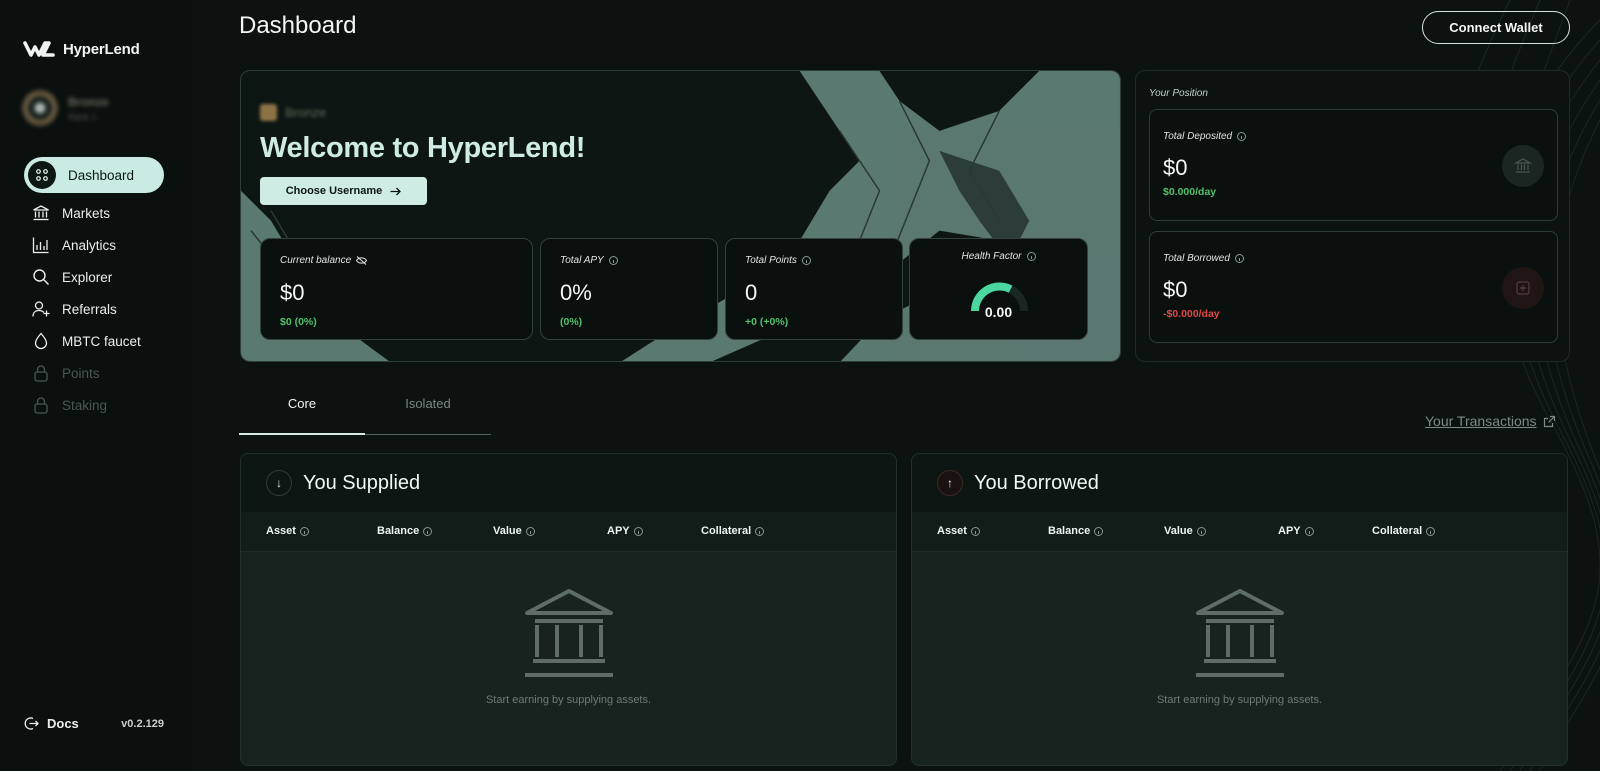 The height and width of the screenshot is (771, 1600). I want to click on sidebar-item-label: MBTC faucet, so click(101, 341).